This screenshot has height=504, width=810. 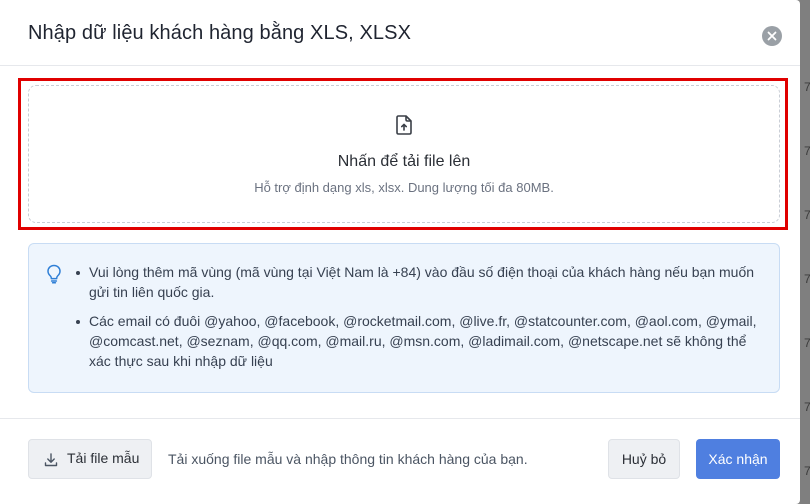 I want to click on dialog-header: Nhập dữ liệu khách hàng bằng XLS, XLSX, so click(x=400, y=33).